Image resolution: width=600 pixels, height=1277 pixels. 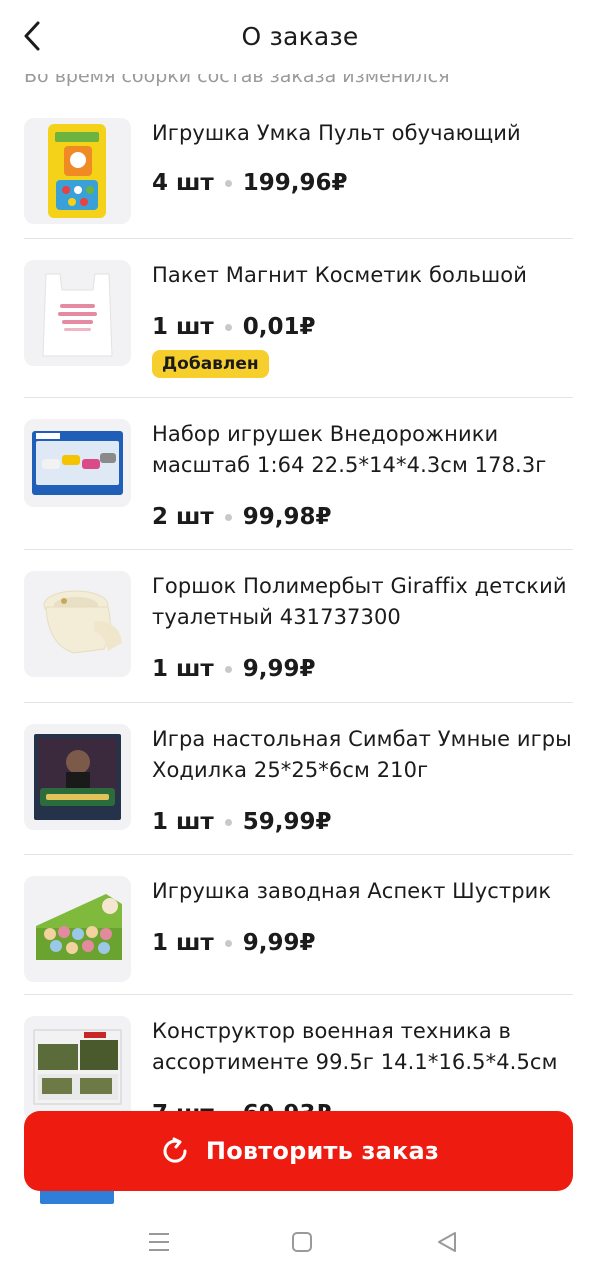 I want to click on triangle-back-icon, so click(x=447, y=1242).